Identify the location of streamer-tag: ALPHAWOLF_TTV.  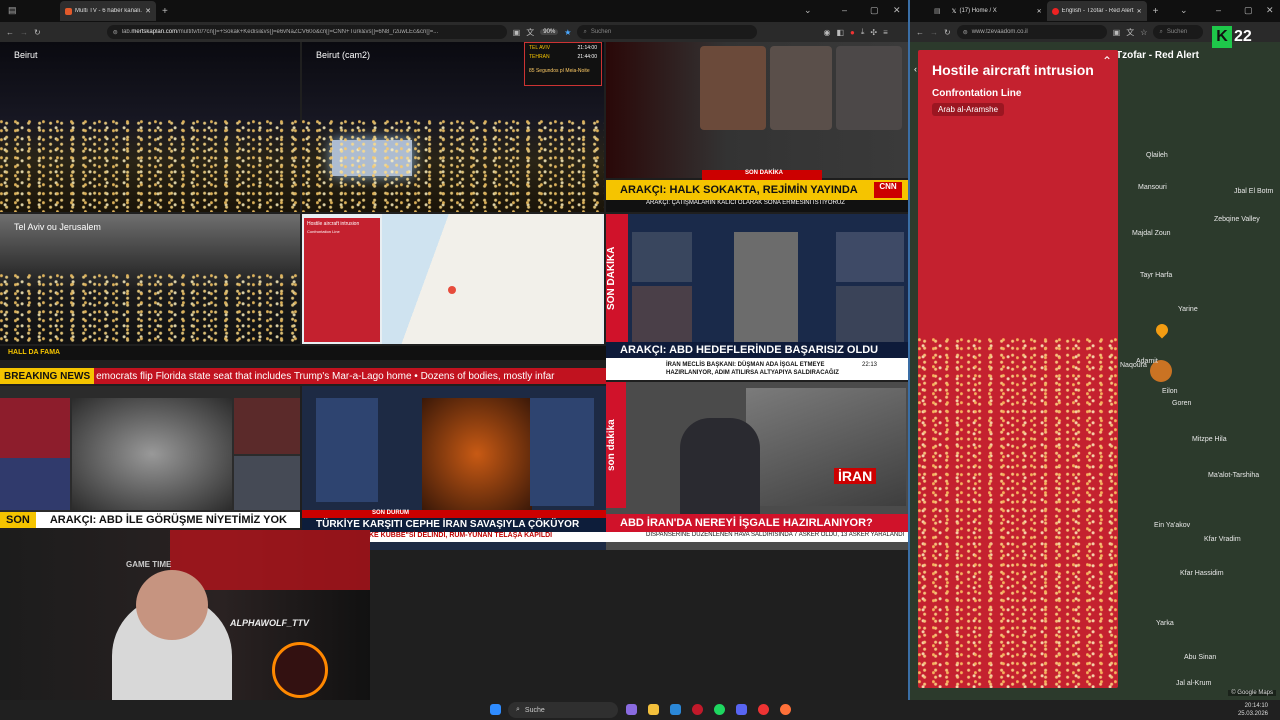
(269, 623).